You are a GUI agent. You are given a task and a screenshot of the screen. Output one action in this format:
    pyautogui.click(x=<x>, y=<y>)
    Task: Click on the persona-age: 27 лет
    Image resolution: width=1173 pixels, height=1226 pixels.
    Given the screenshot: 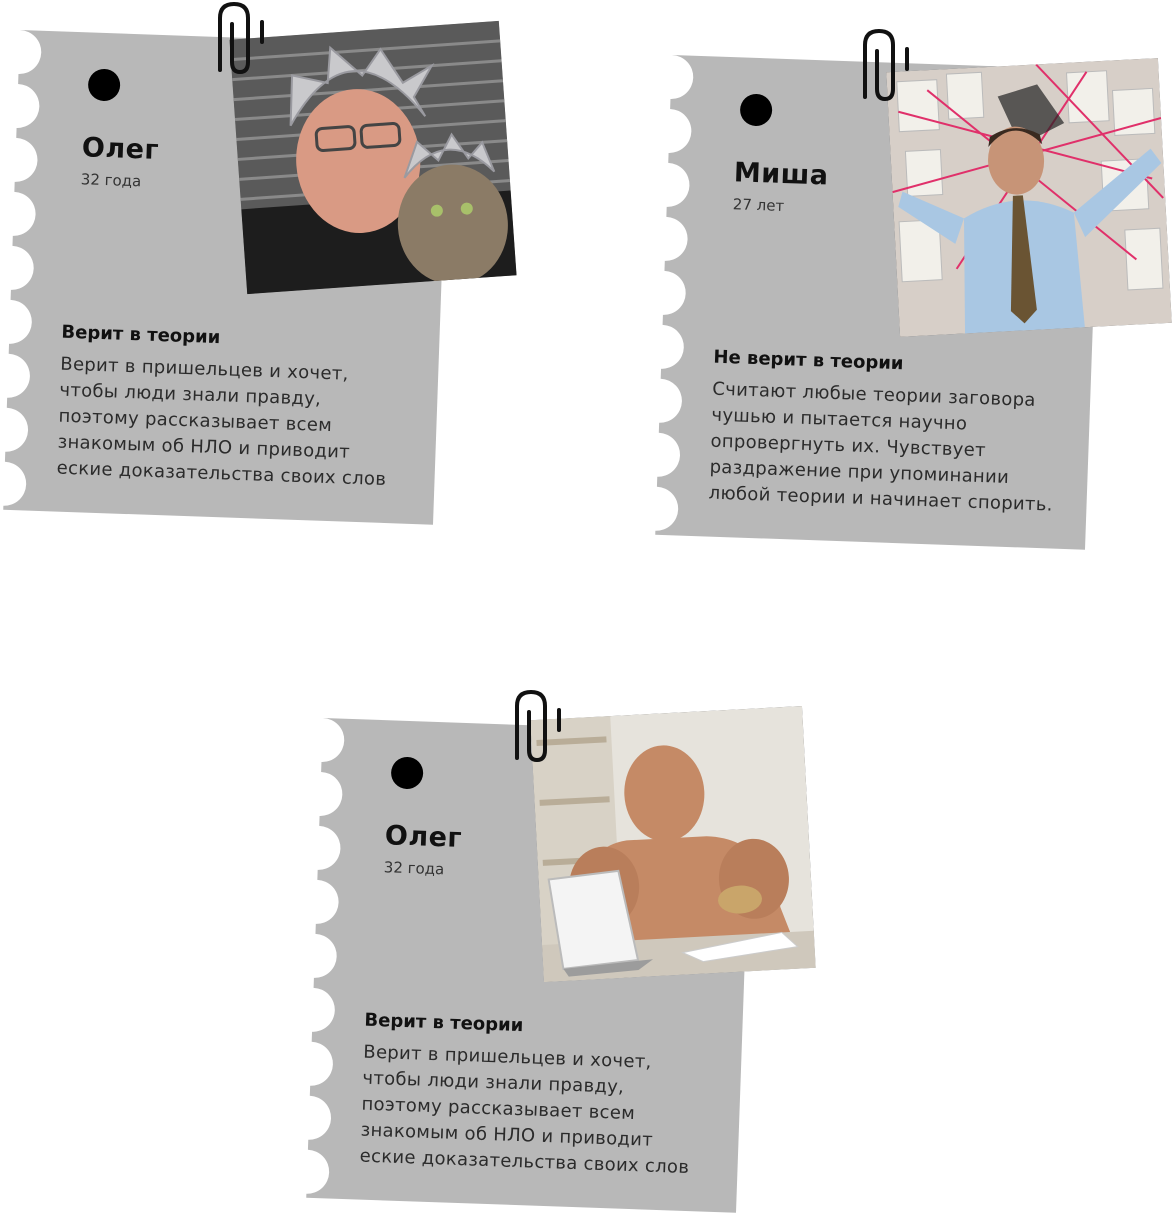 What is the action you would take?
    pyautogui.click(x=758, y=205)
    